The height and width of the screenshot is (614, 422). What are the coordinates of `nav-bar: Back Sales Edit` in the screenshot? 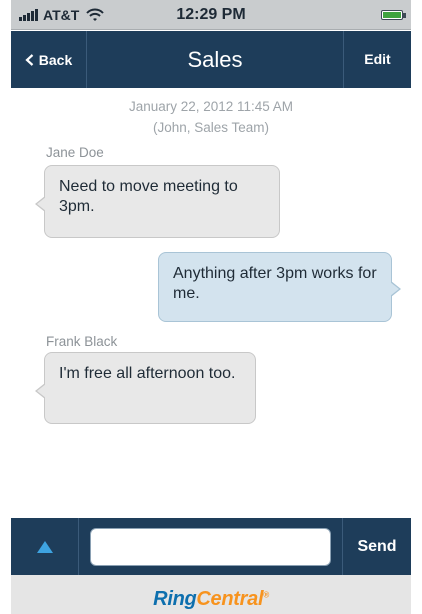 It's located at (211, 59).